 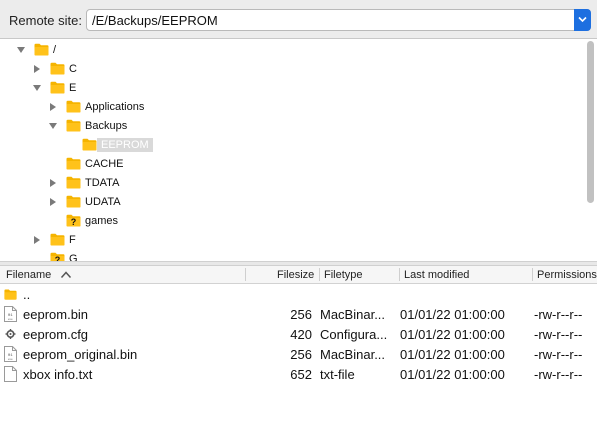 I want to click on remote-site-label: Remote site:, so click(x=45, y=20).